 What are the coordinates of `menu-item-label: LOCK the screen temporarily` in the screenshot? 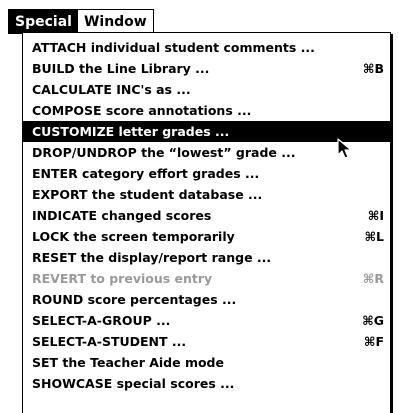 It's located at (133, 236).